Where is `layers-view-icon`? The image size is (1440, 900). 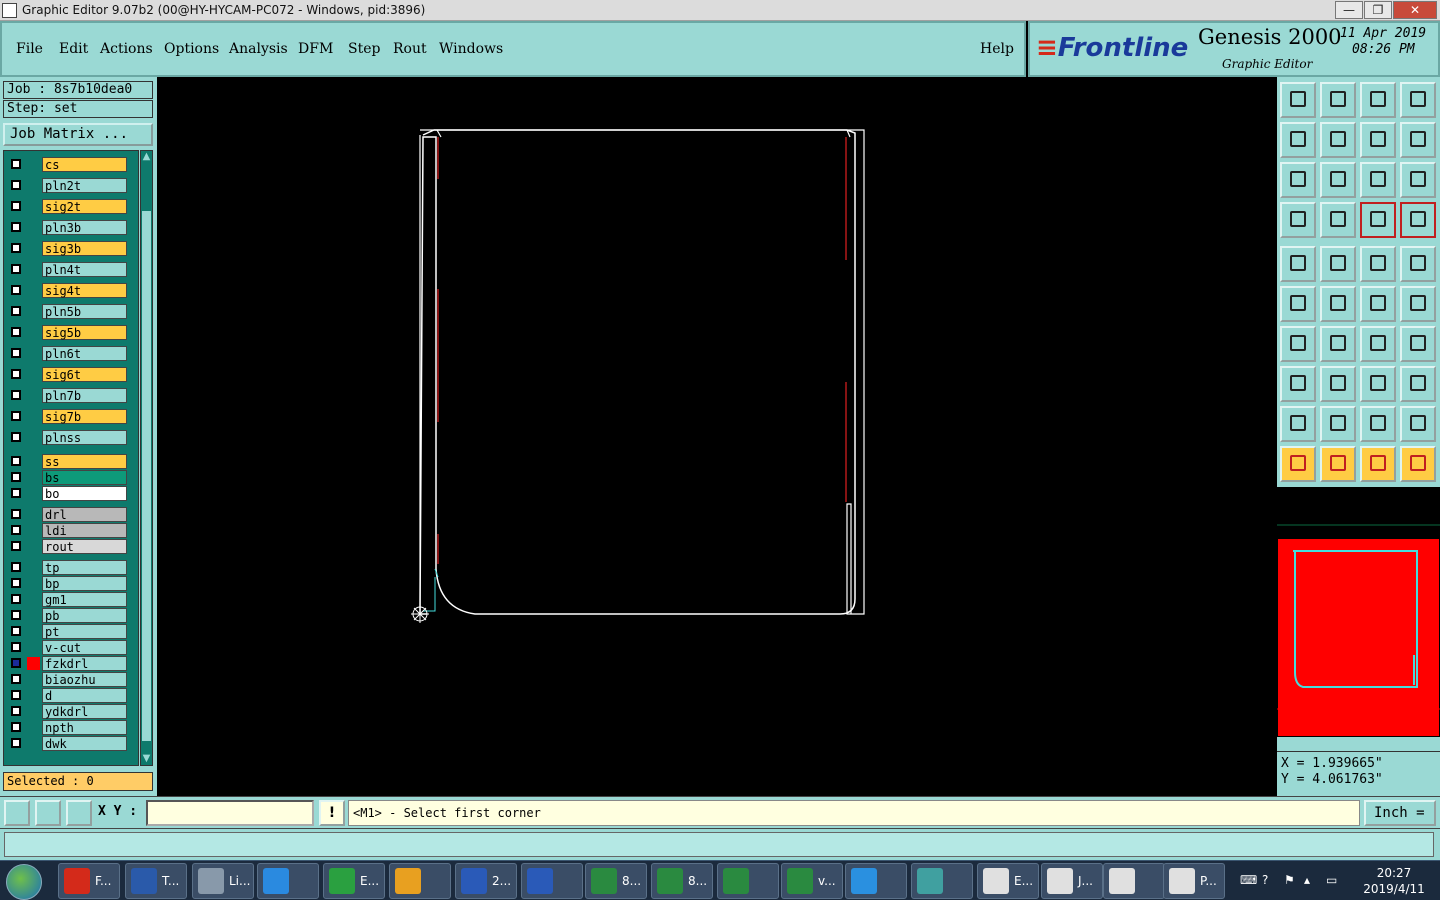 layers-view-icon is located at coordinates (1378, 100).